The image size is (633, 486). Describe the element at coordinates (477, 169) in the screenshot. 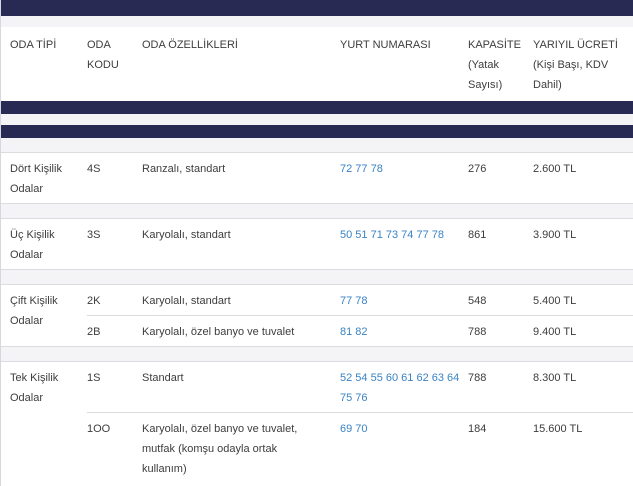

I see `capacity-cell: 276` at that location.